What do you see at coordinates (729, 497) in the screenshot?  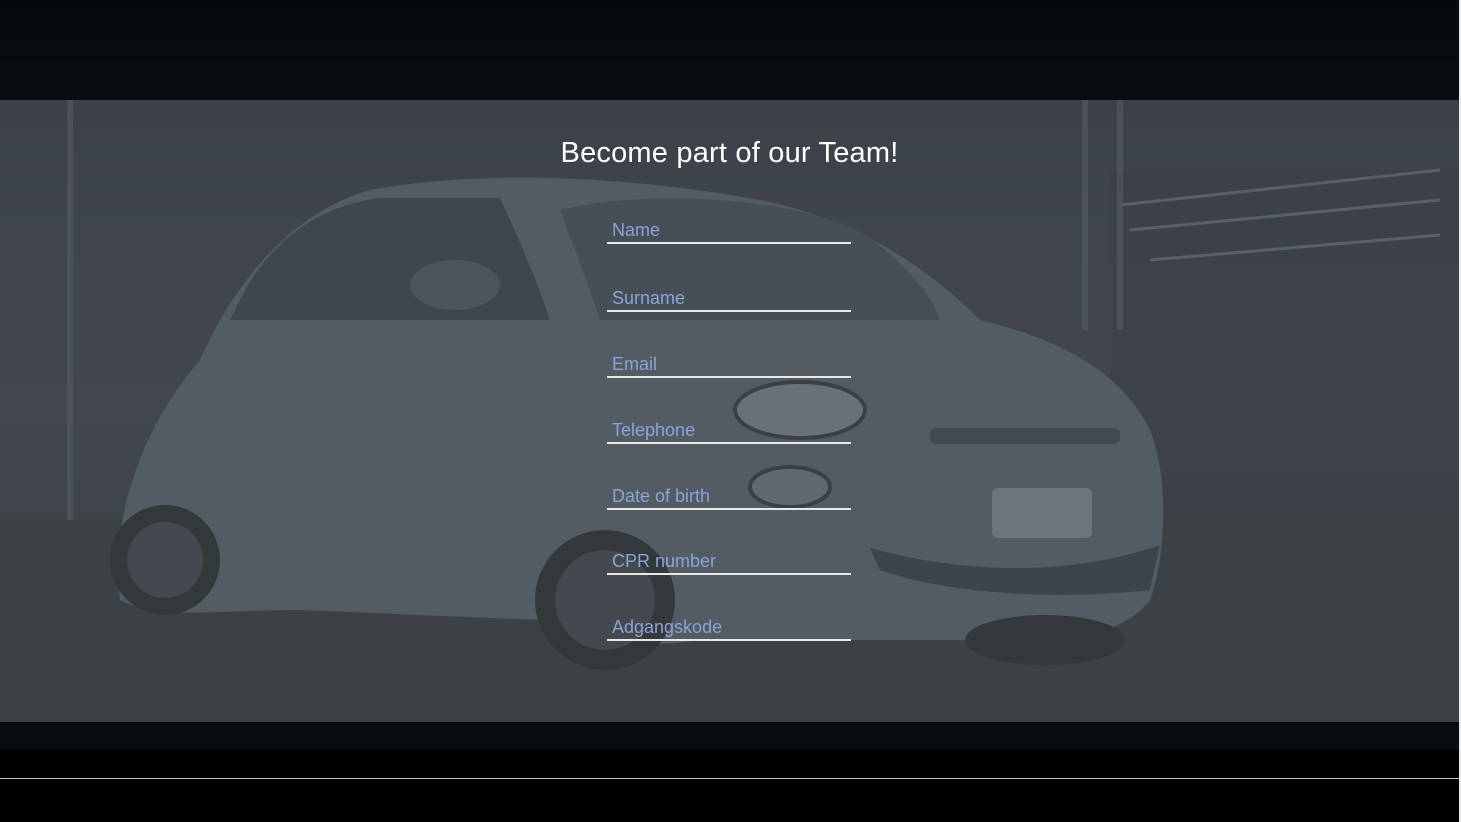 I see `date-of-birth-input` at bounding box center [729, 497].